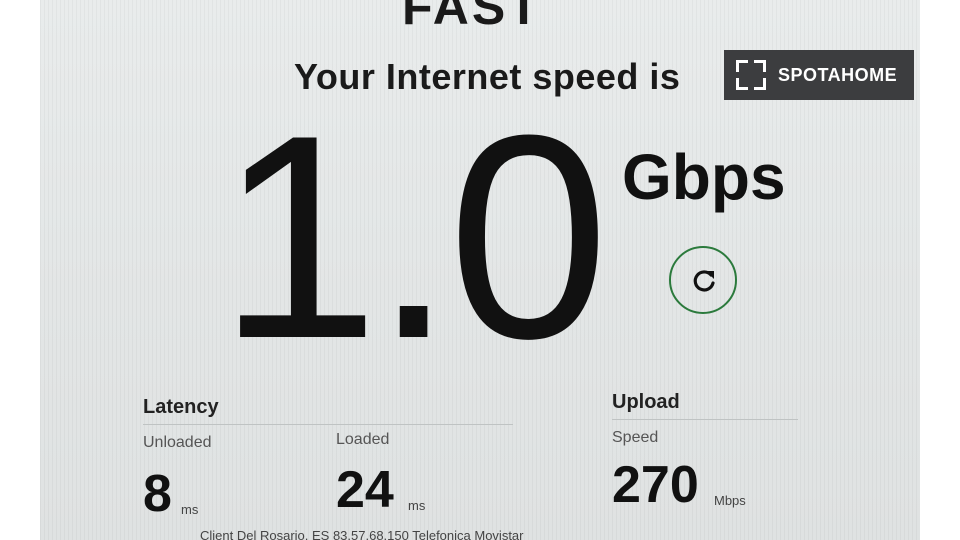 The image size is (960, 540). What do you see at coordinates (838, 74) in the screenshot?
I see `watermark-text: SPOTAHOME` at bounding box center [838, 74].